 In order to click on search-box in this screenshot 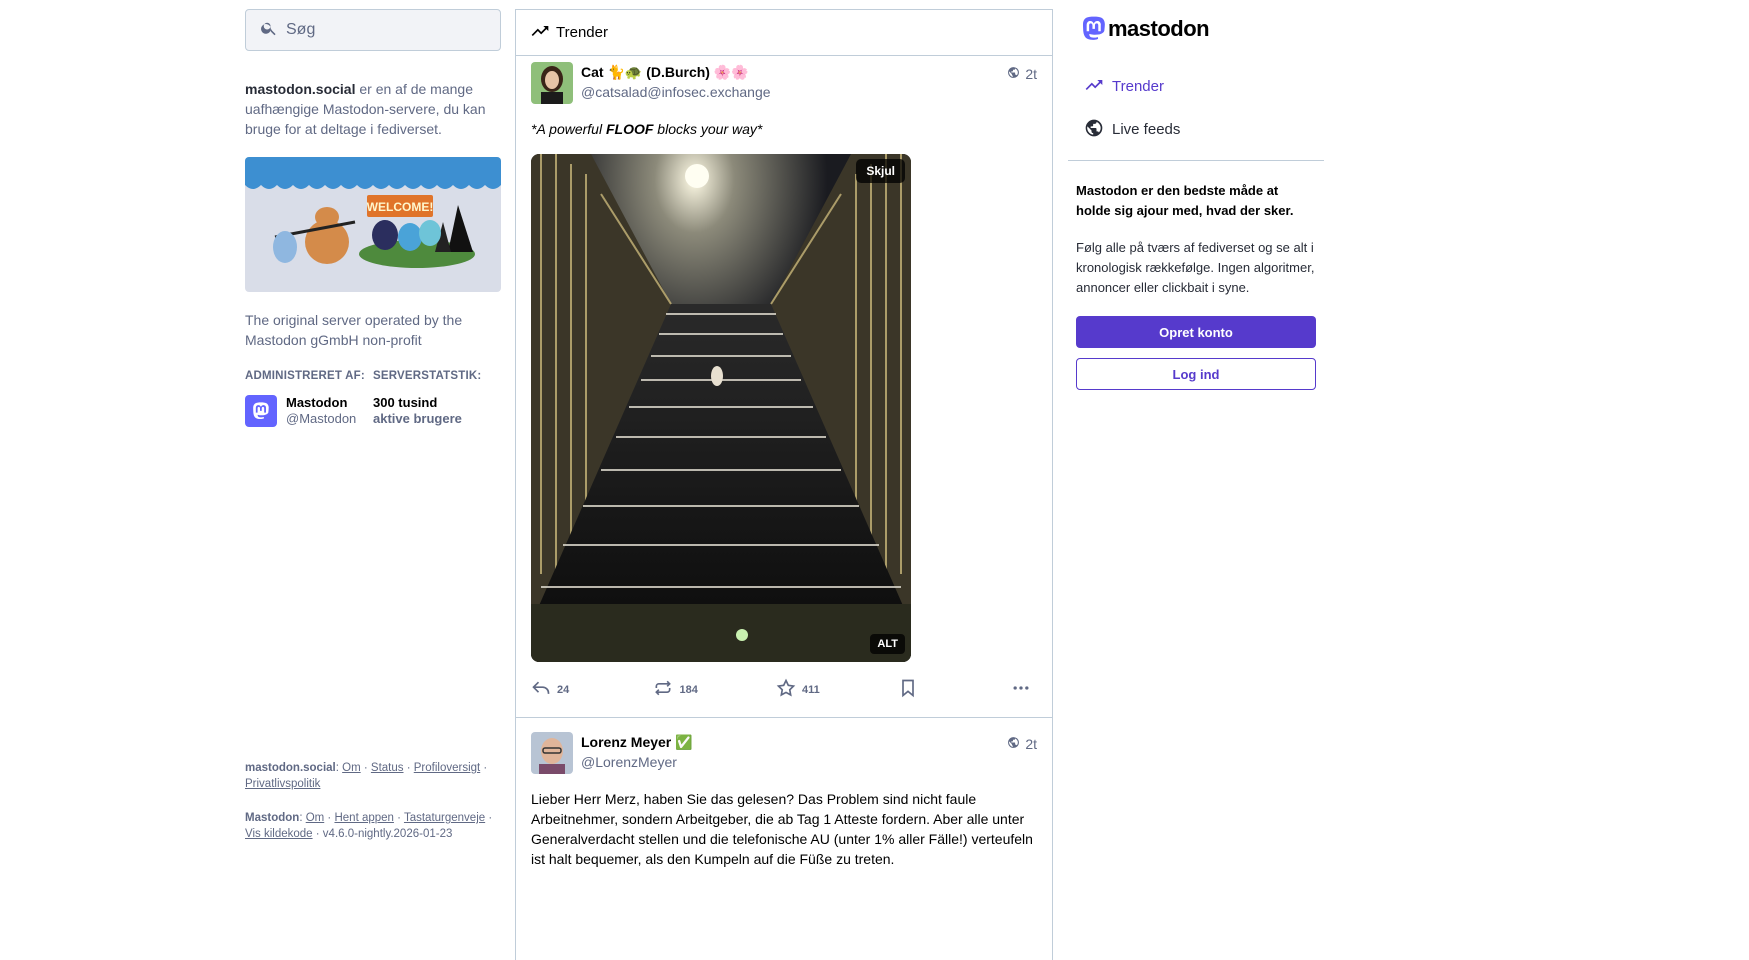, I will do `click(373, 30)`.